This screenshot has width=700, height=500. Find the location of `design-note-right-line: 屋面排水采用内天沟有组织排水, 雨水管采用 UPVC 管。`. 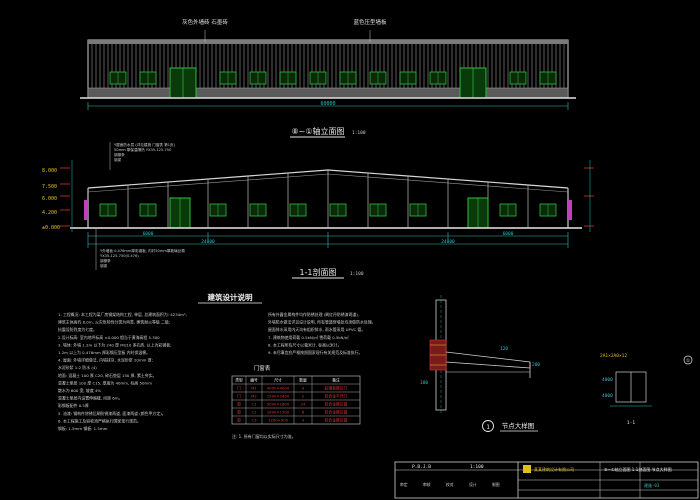

design-note-right-line: 屋面排水采用内天沟有组织排水, 雨水管采用 UPVC 管。 is located at coordinates (316, 329).